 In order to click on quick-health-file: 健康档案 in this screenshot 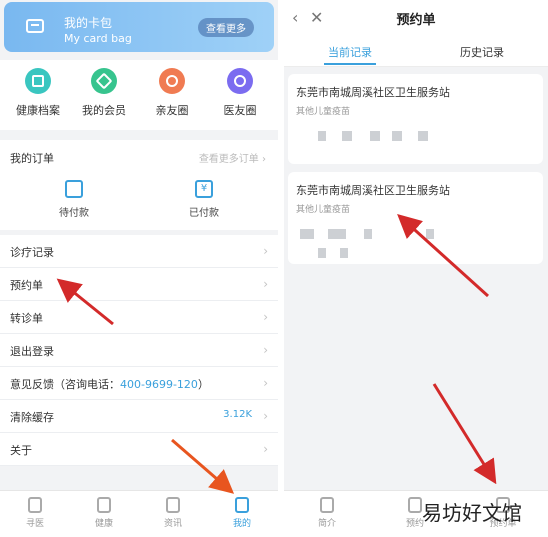, I will do `click(38, 93)`.